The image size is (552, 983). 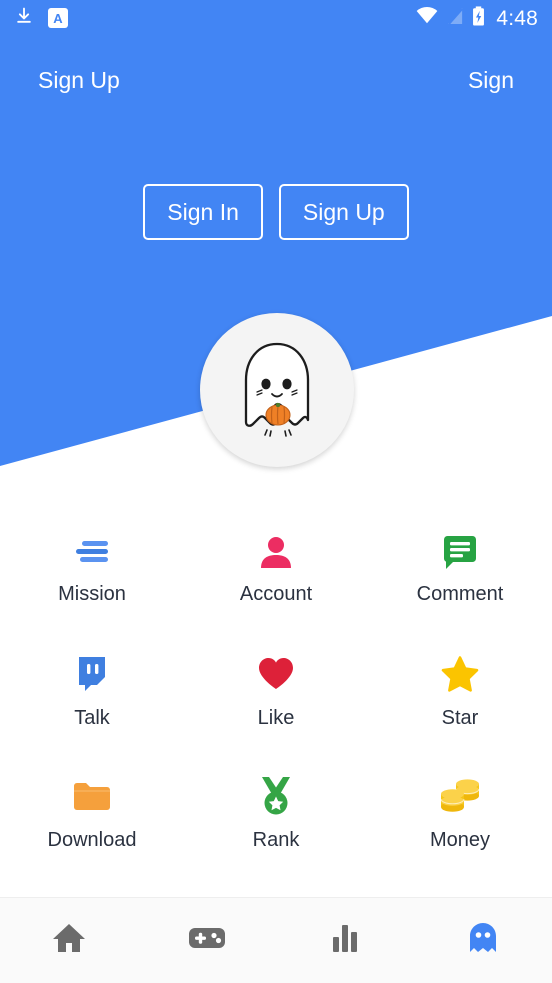 I want to click on star-icon, so click(x=460, y=674).